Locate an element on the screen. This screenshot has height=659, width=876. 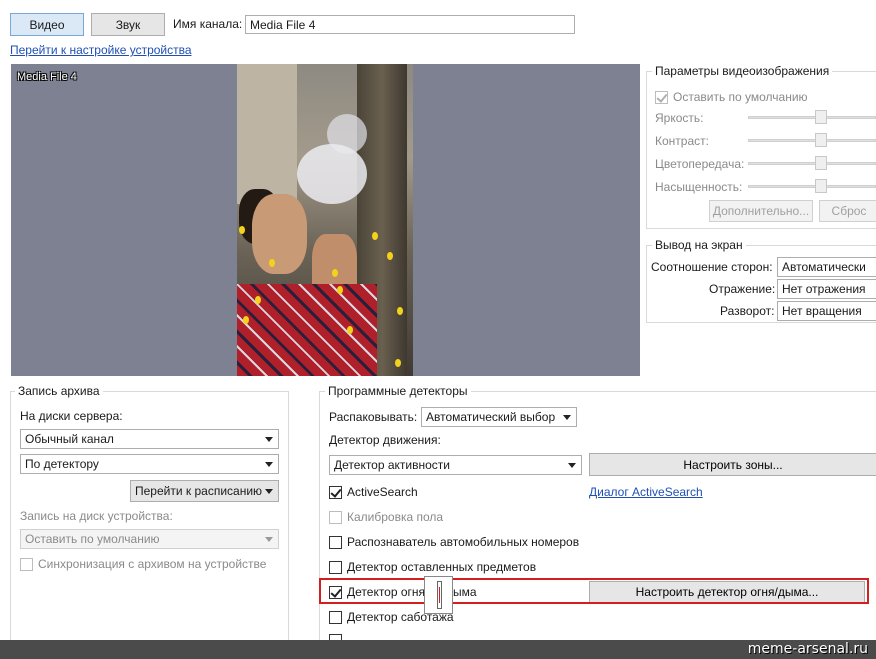
floor-calibration-label: Калибровка пола is located at coordinates (395, 517).